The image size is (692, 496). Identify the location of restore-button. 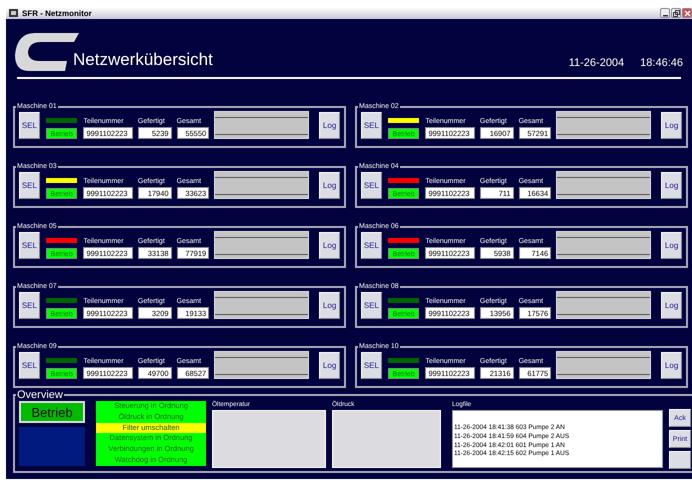
(676, 13).